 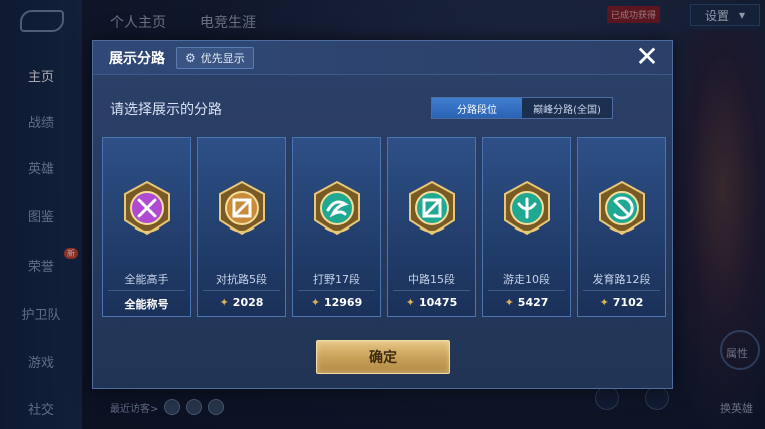 I want to click on lane-name: 全能高手, so click(x=146, y=279).